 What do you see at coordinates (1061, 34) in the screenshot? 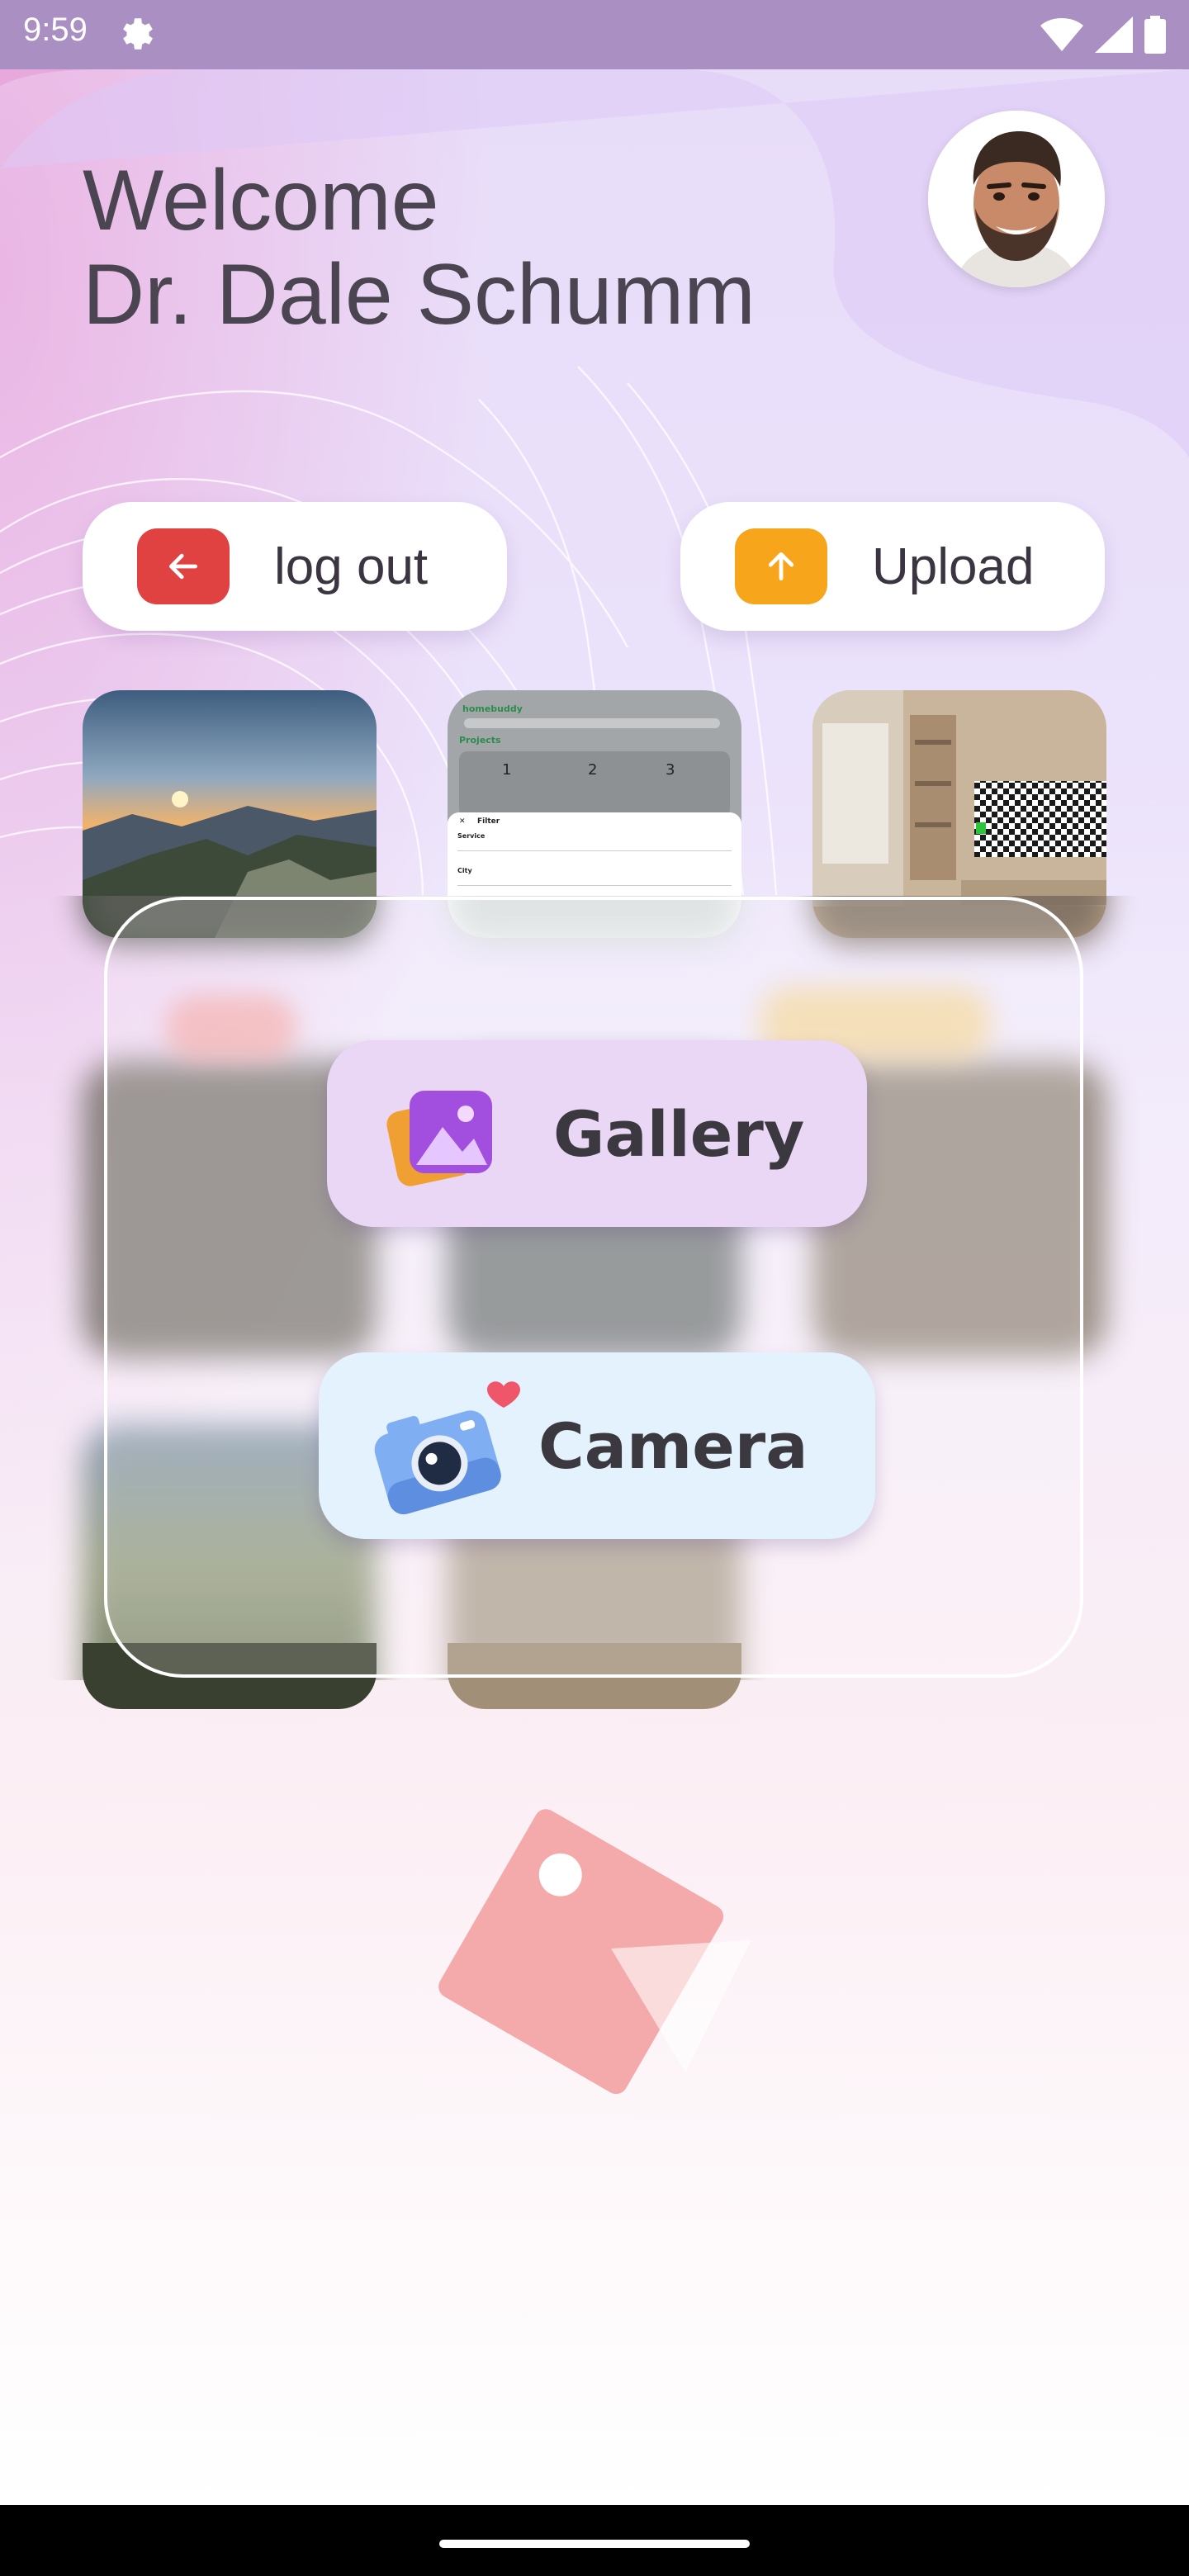
I see `wifi-icon` at bounding box center [1061, 34].